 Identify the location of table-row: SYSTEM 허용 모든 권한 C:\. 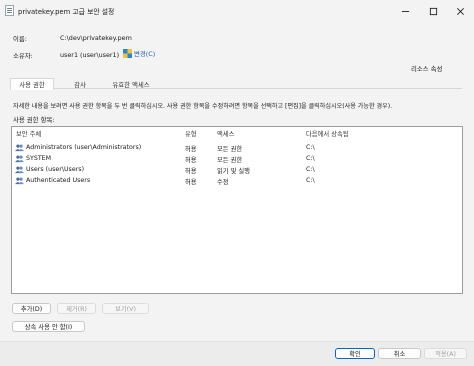
(237, 159).